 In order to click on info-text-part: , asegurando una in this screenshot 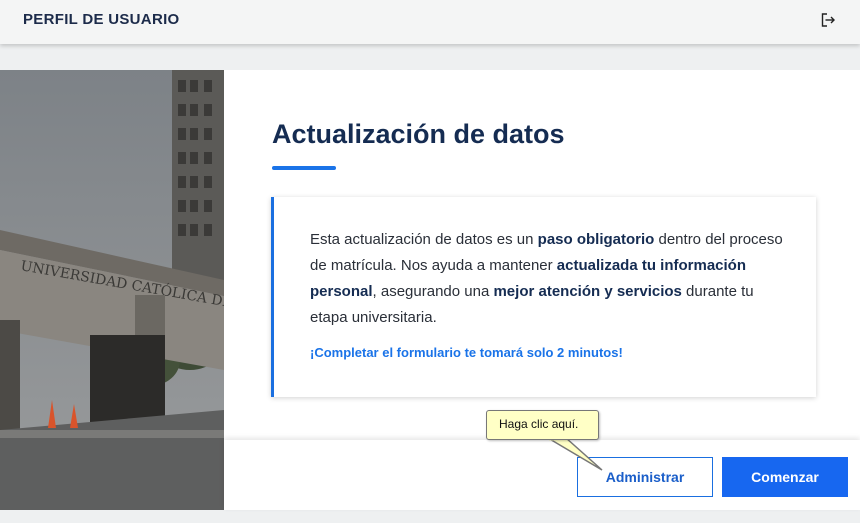, I will do `click(433, 291)`.